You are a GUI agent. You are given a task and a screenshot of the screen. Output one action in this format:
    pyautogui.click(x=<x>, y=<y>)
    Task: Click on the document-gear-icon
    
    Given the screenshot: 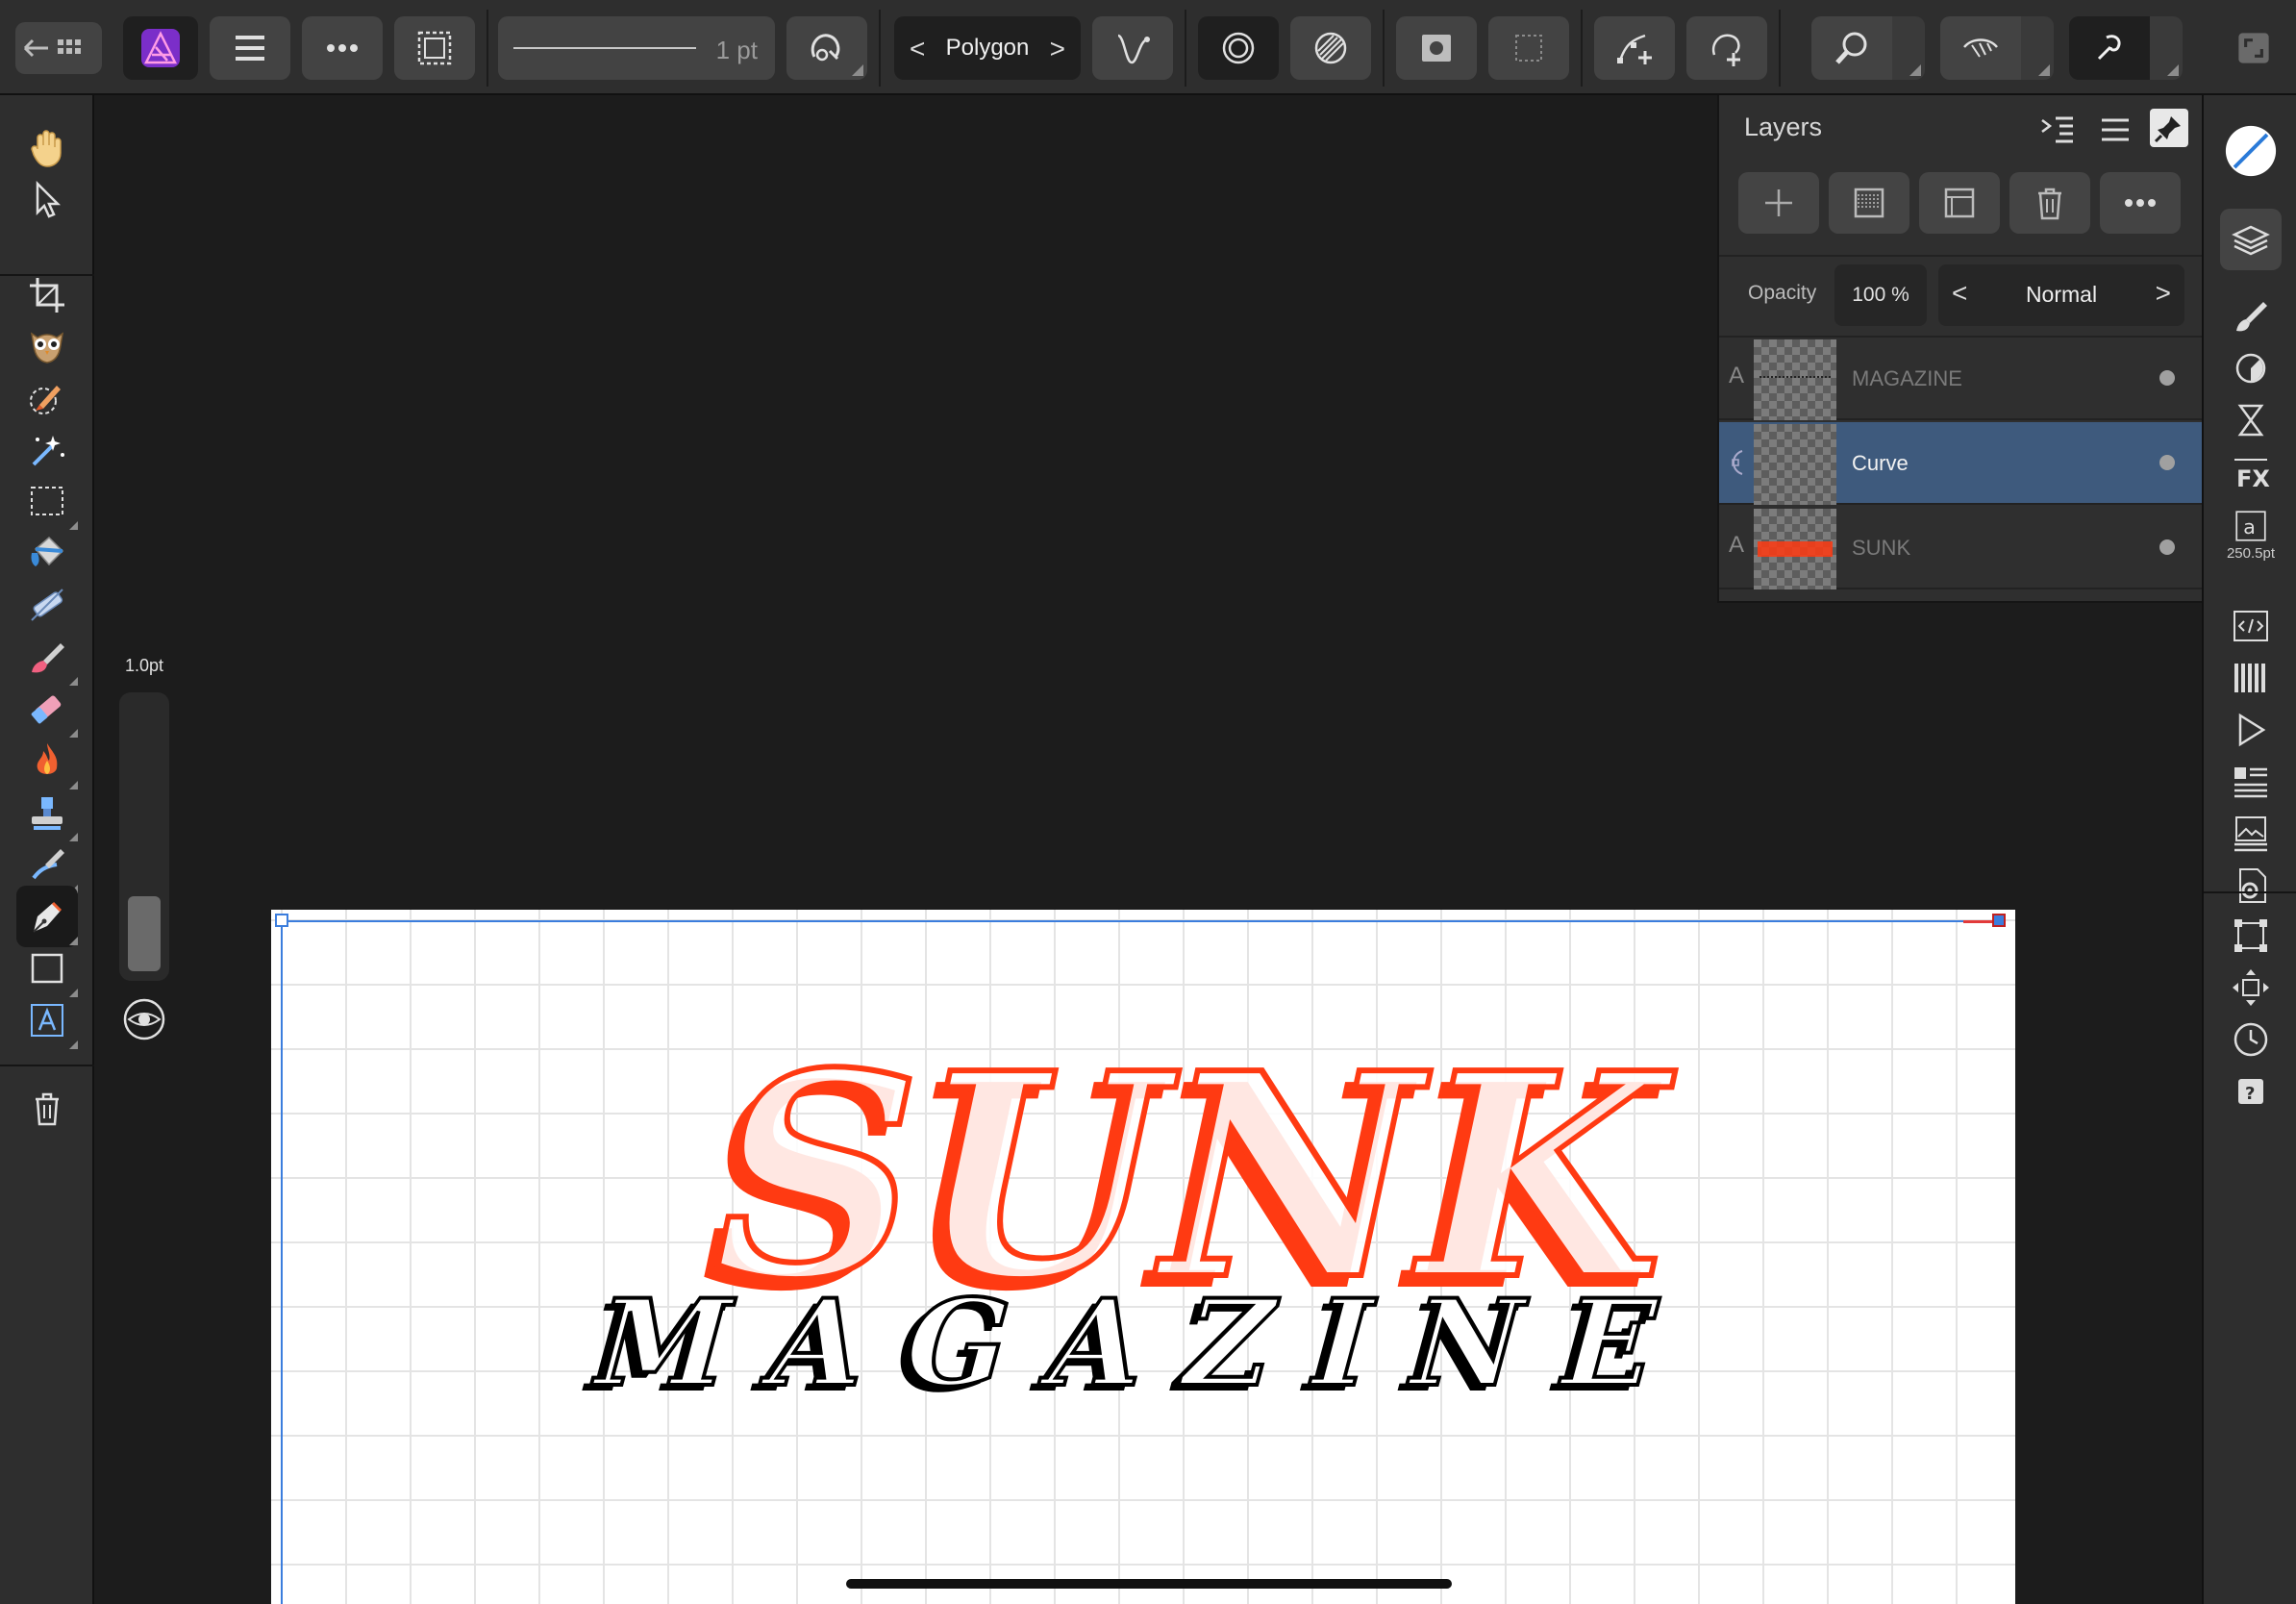 What is the action you would take?
    pyautogui.click(x=2252, y=885)
    